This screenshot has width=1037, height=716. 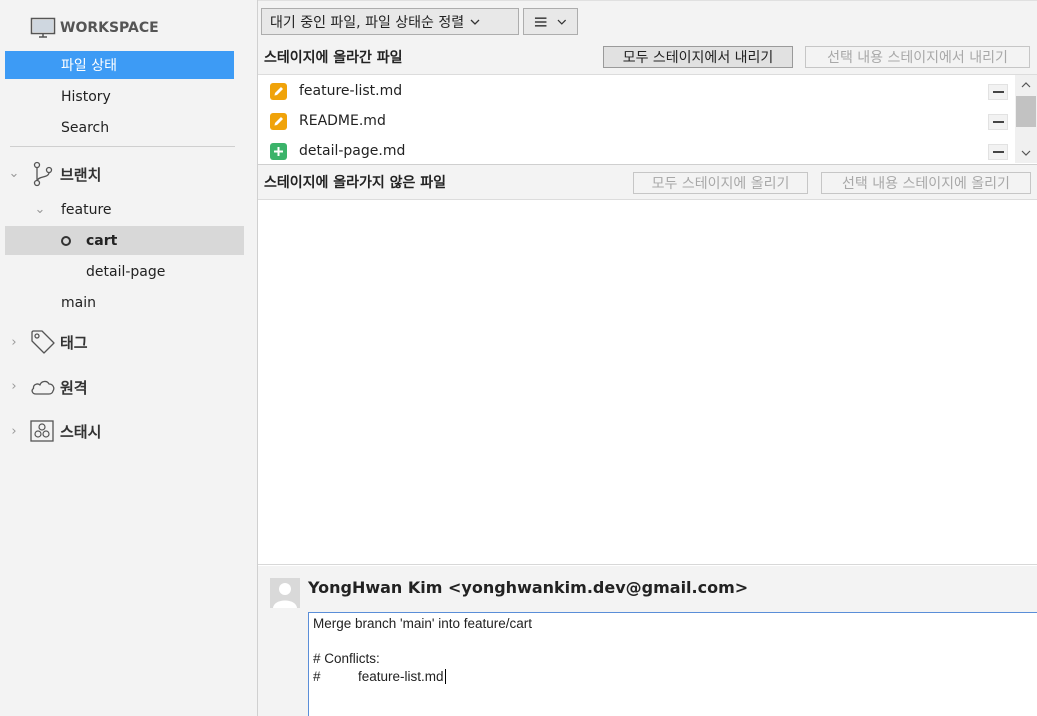 I want to click on sidebar-item-search: Search, so click(x=85, y=128).